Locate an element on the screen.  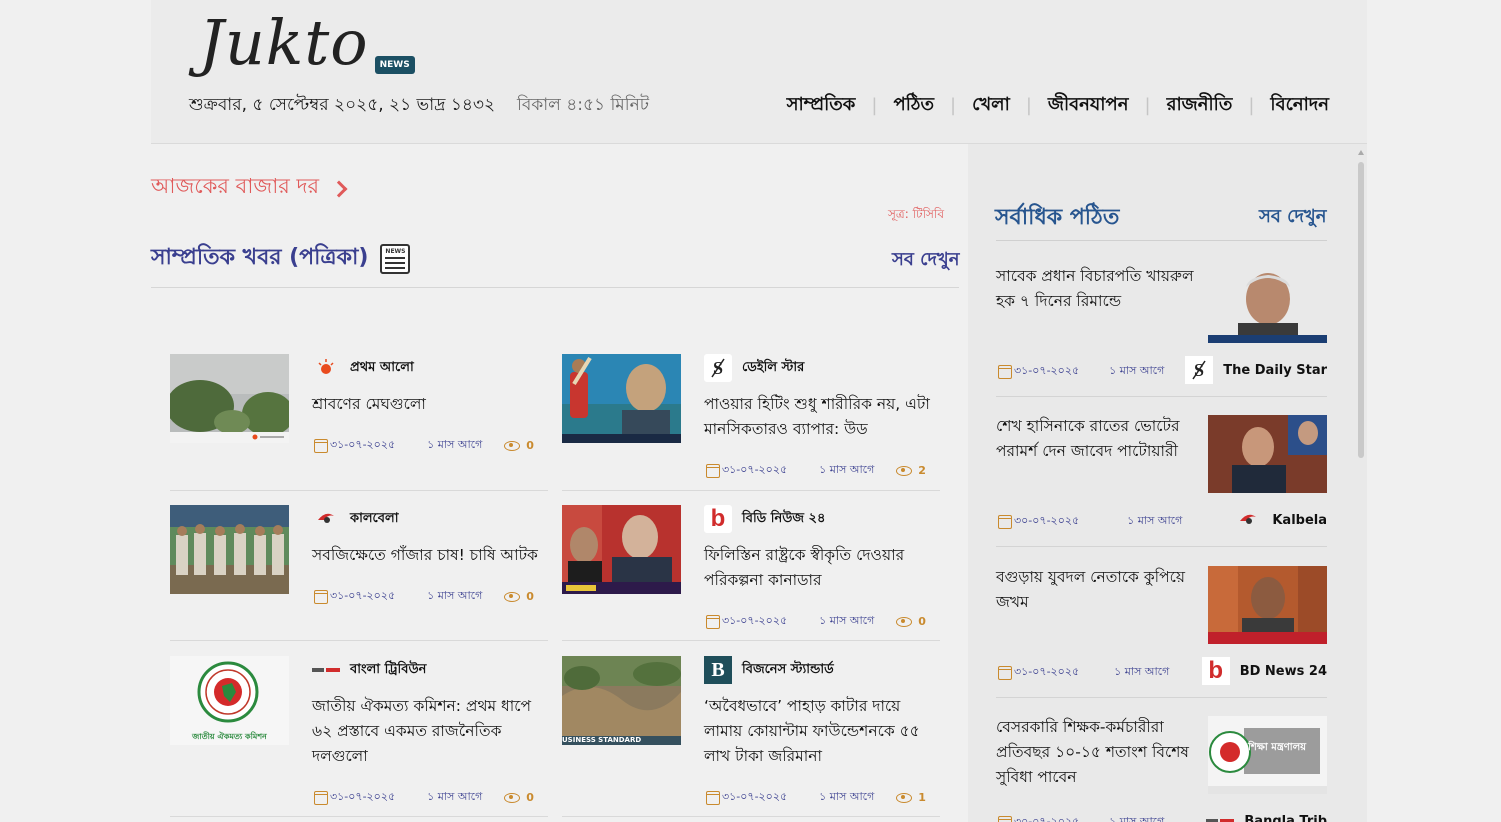
most-read-title: সর্বাধিক পঠিত is located at coordinates (1057, 217).